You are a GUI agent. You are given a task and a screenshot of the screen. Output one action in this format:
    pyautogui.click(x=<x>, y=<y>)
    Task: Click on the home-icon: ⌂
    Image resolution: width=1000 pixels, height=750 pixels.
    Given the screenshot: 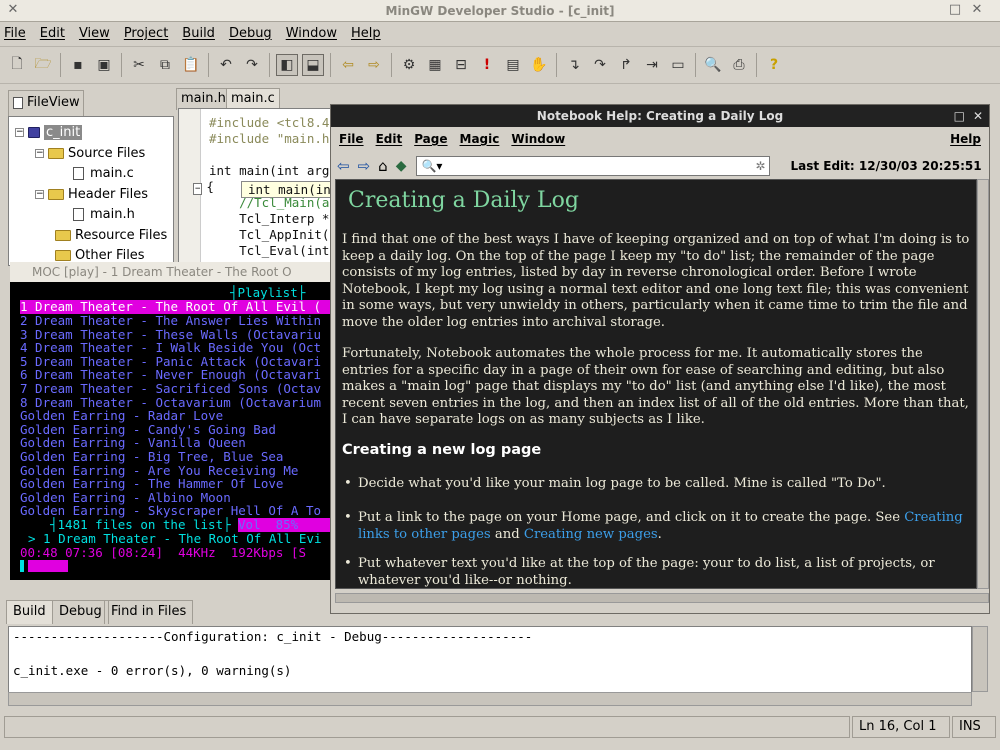 What is the action you would take?
    pyautogui.click(x=383, y=166)
    